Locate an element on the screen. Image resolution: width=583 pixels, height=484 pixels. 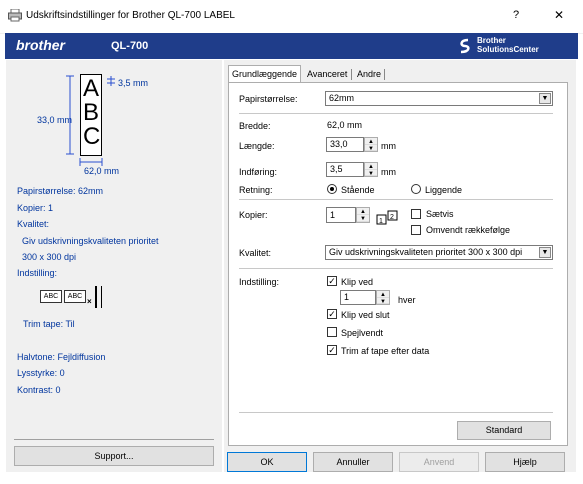
tab-advanced: Avanceret is located at coordinates (327, 74).